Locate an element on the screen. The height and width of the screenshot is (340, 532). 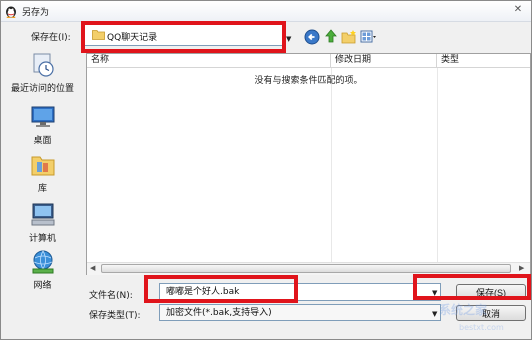
horizontal-scrollbar: ◀ ▶ is located at coordinates (308, 268).